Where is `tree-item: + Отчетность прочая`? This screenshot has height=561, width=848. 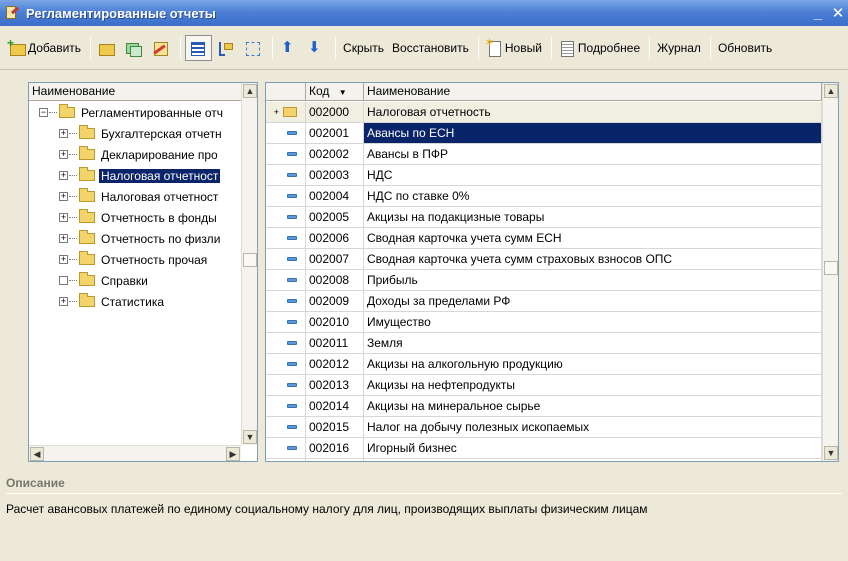
tree-item: + Отчетность прочая is located at coordinates (135, 259).